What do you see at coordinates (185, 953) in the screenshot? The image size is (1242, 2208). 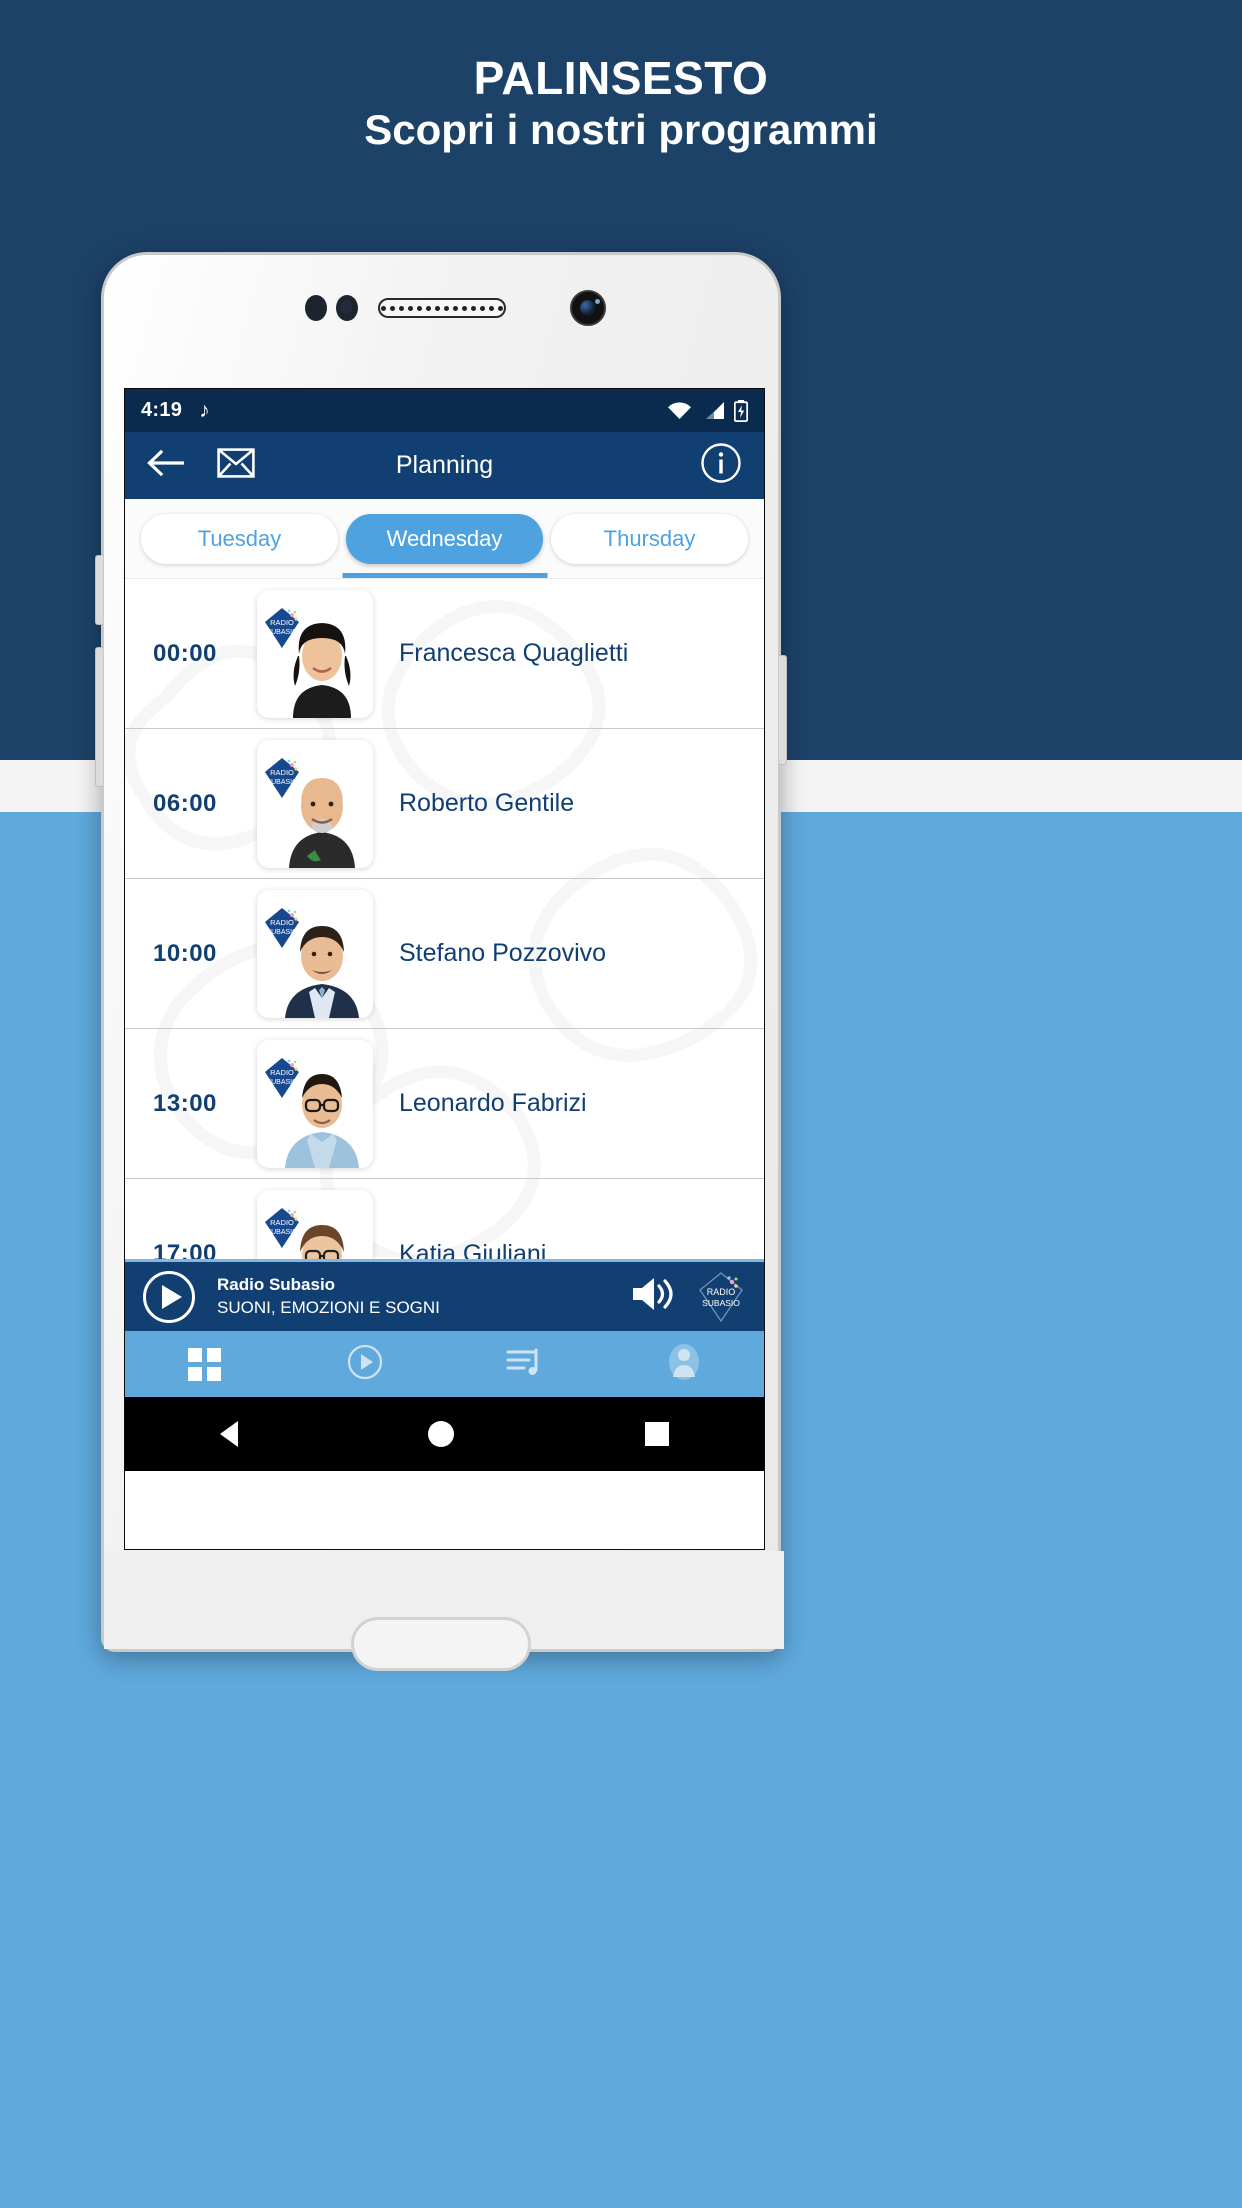 I see `row-time: 10:00` at bounding box center [185, 953].